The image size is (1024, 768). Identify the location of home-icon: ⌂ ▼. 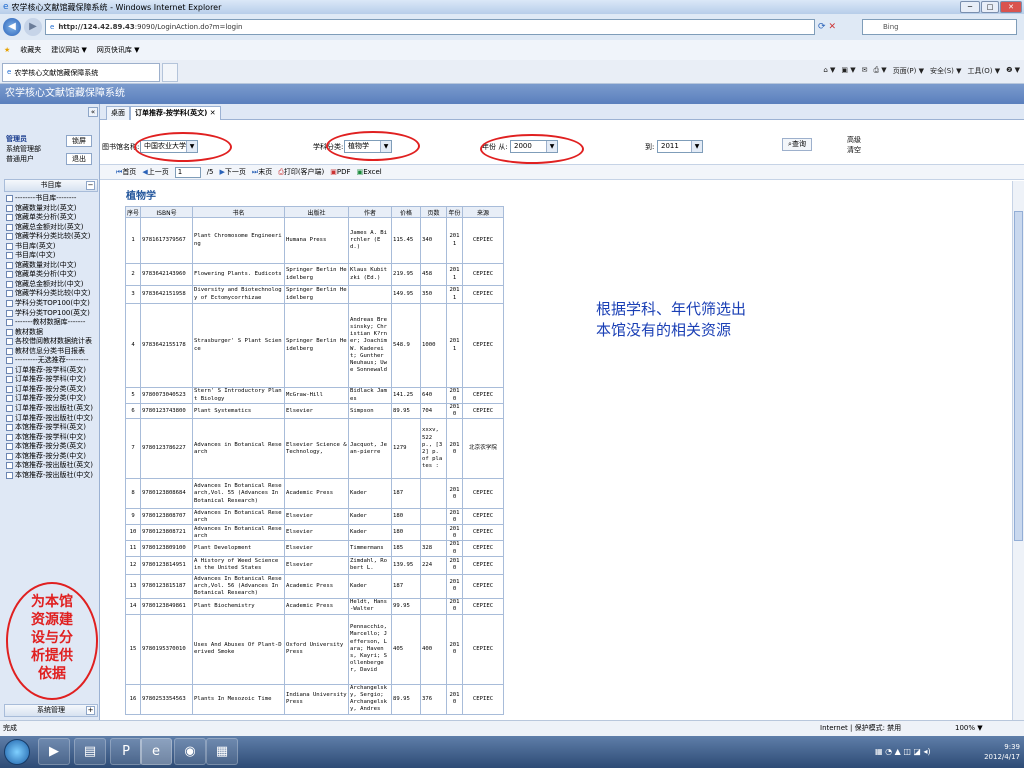
(829, 71).